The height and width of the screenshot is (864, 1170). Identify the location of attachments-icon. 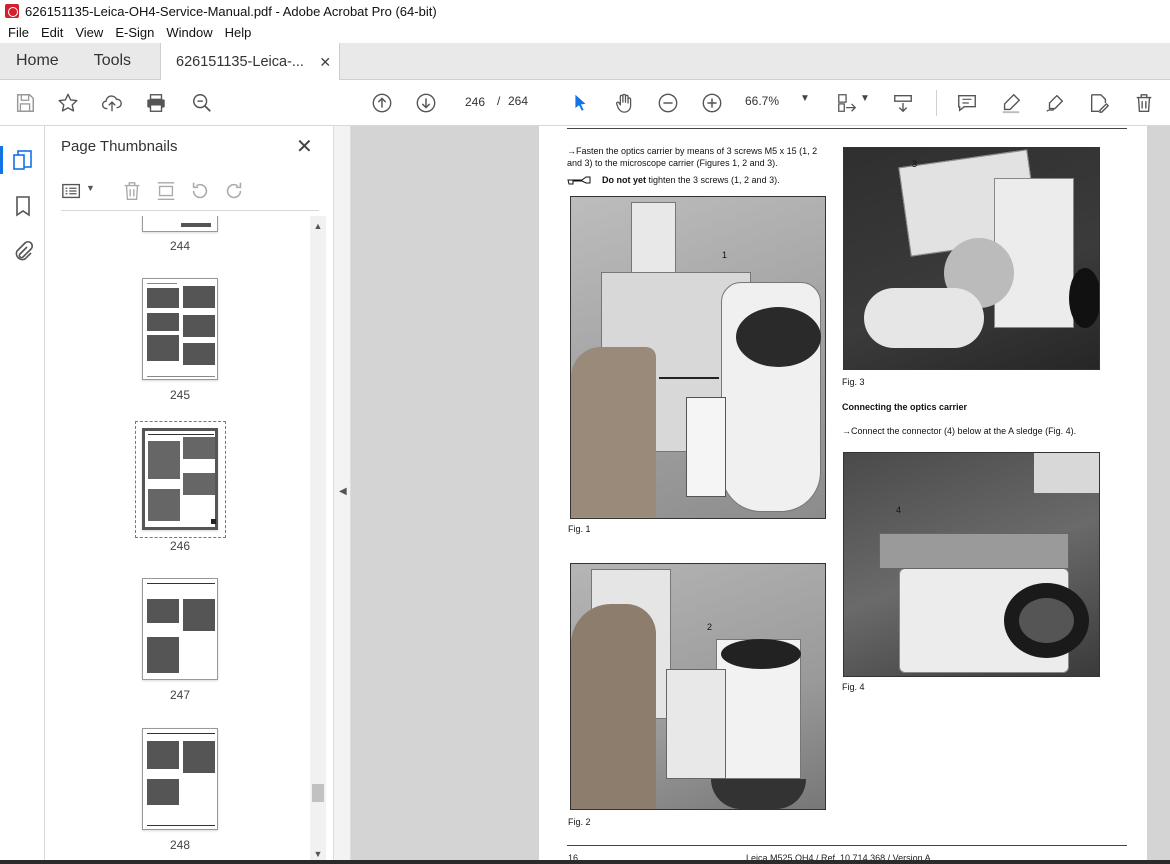
(23, 252).